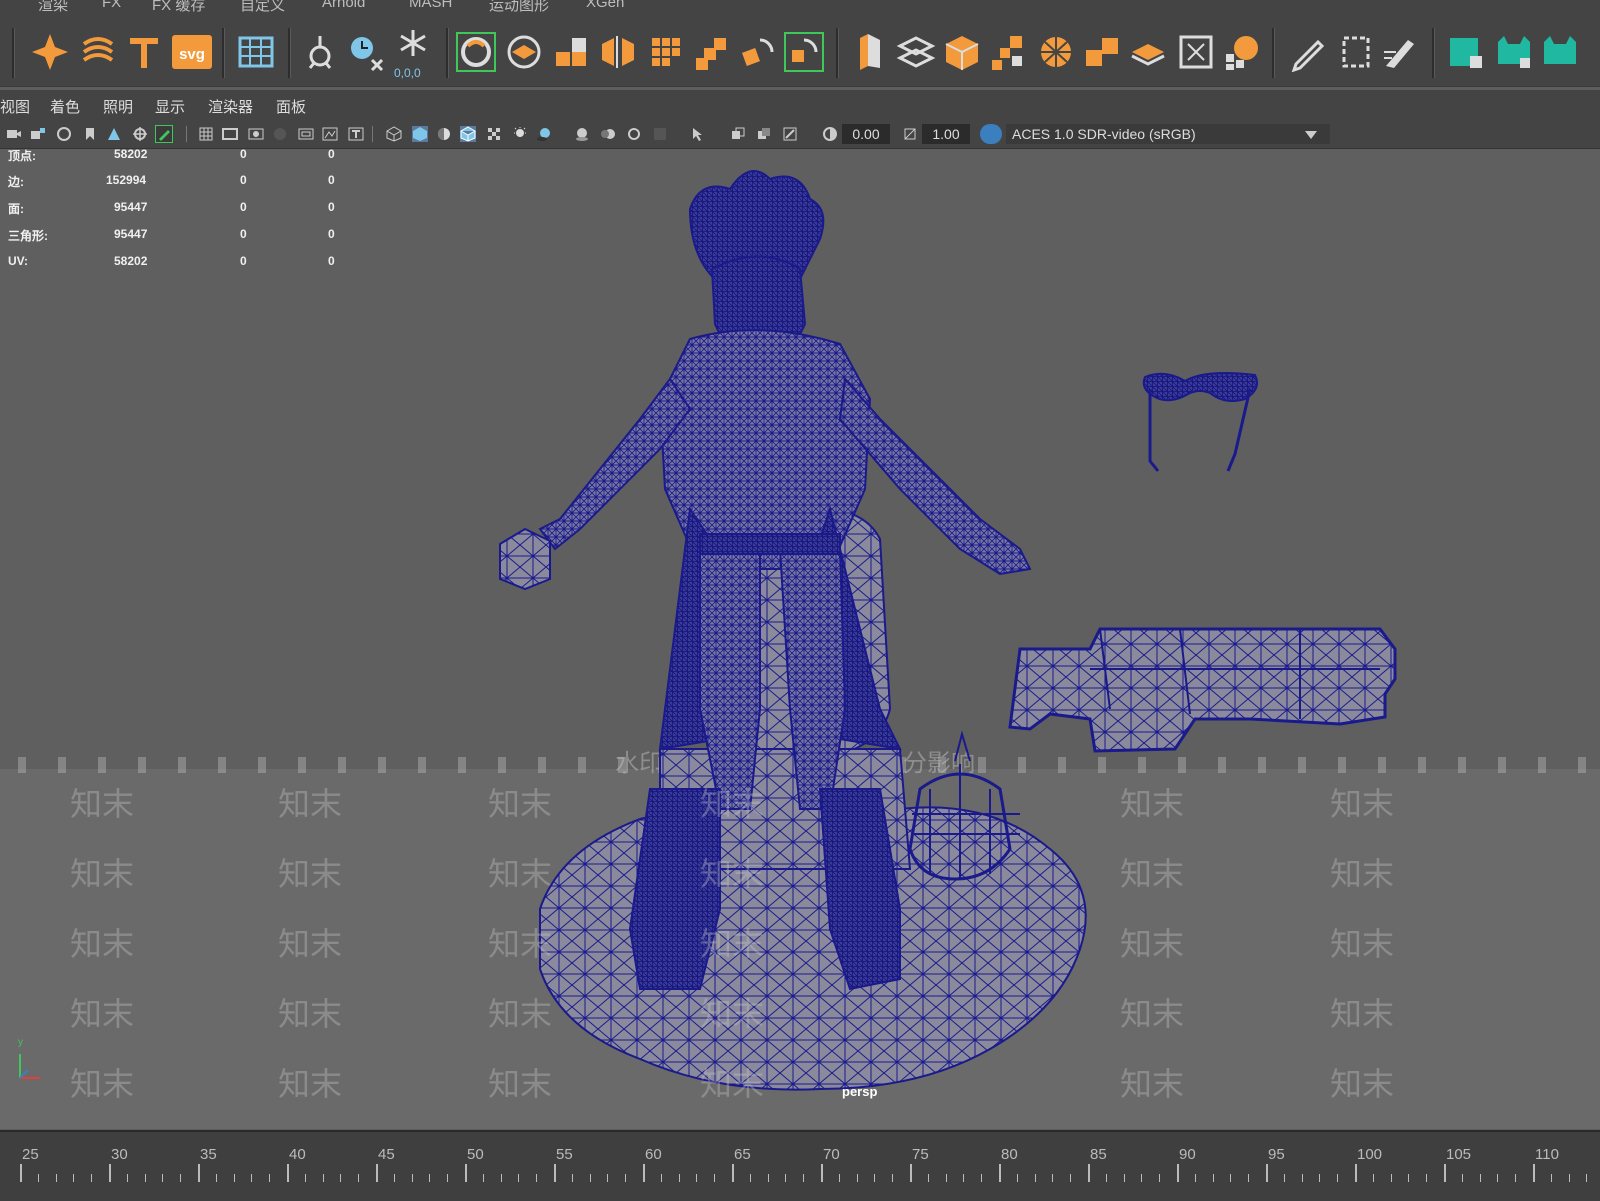 This screenshot has width=1600, height=1201. Describe the element at coordinates (790, 134) in the screenshot. I see `xray-joints-icon` at that location.